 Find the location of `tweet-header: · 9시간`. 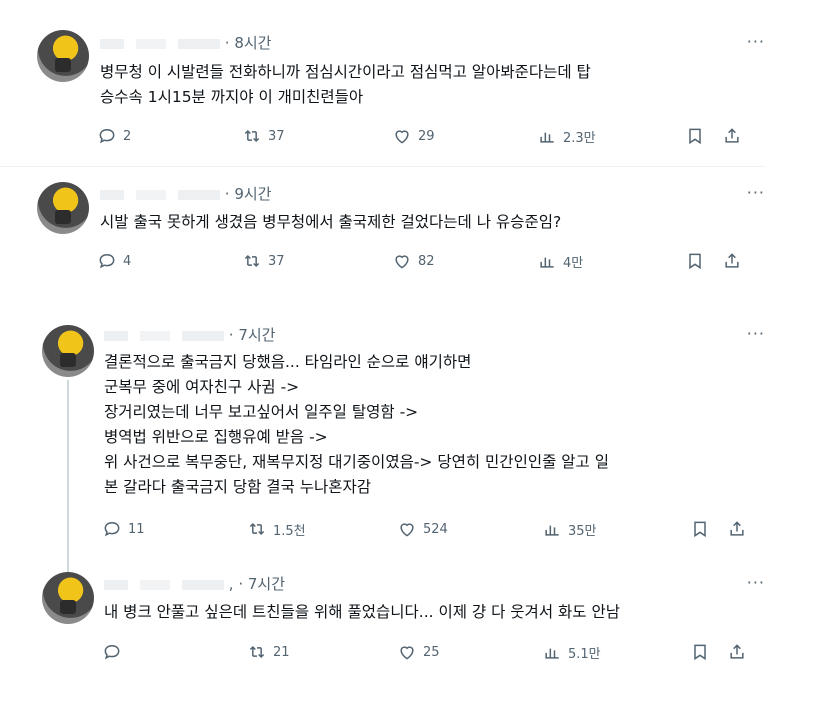

tweet-header: · 9시간 is located at coordinates (185, 193).